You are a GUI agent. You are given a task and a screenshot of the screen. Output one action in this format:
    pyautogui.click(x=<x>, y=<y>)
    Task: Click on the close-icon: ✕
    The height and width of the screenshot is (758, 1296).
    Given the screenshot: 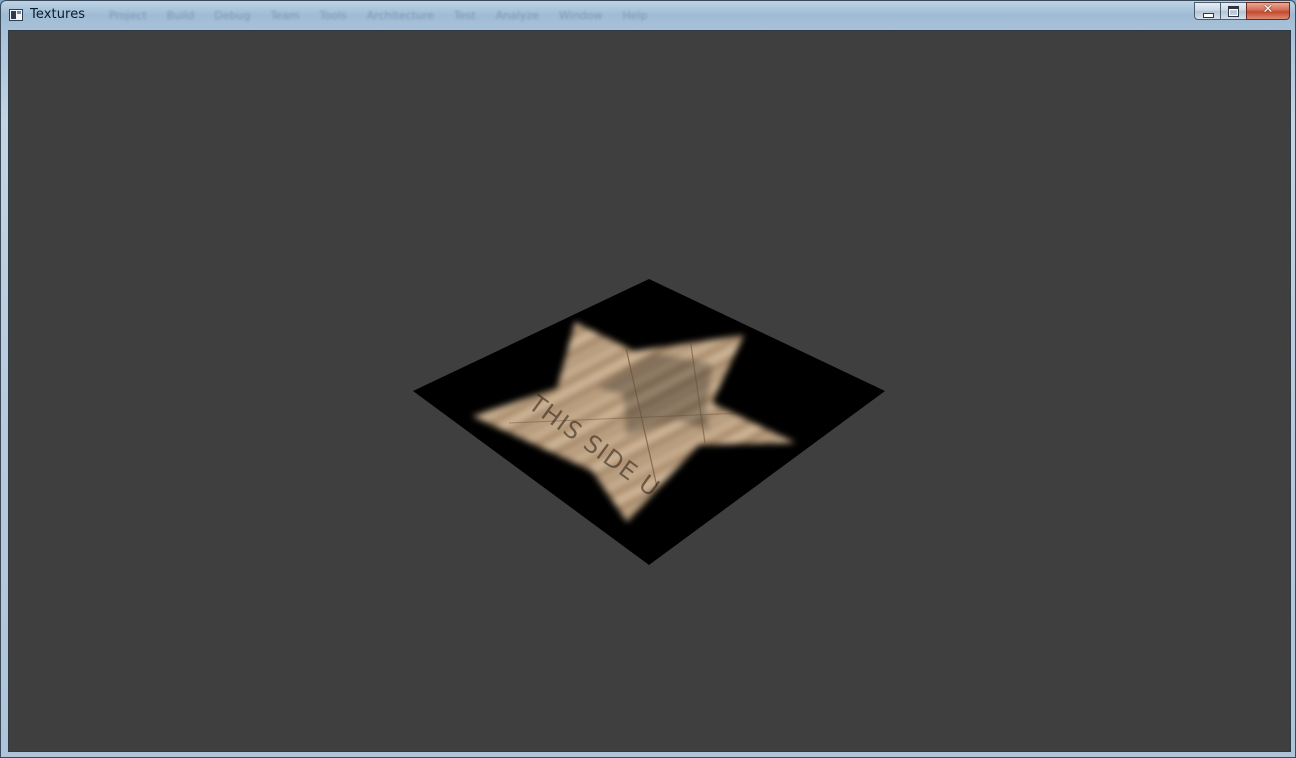 What is the action you would take?
    pyautogui.click(x=1268, y=9)
    